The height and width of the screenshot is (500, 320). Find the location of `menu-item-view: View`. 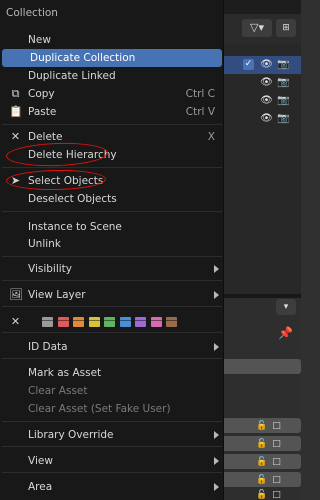

menu-item-view: View is located at coordinates (112, 461).